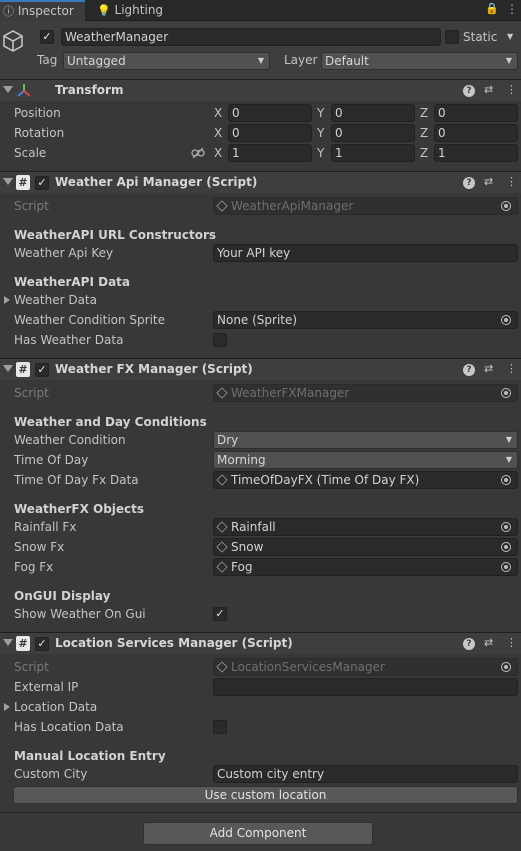  I want to click on tab-lighting: 💡 Lighting, so click(137, 10).